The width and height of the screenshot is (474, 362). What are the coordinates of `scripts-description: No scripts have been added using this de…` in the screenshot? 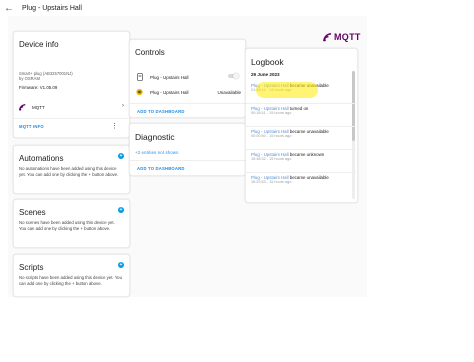 It's located at (70, 280).